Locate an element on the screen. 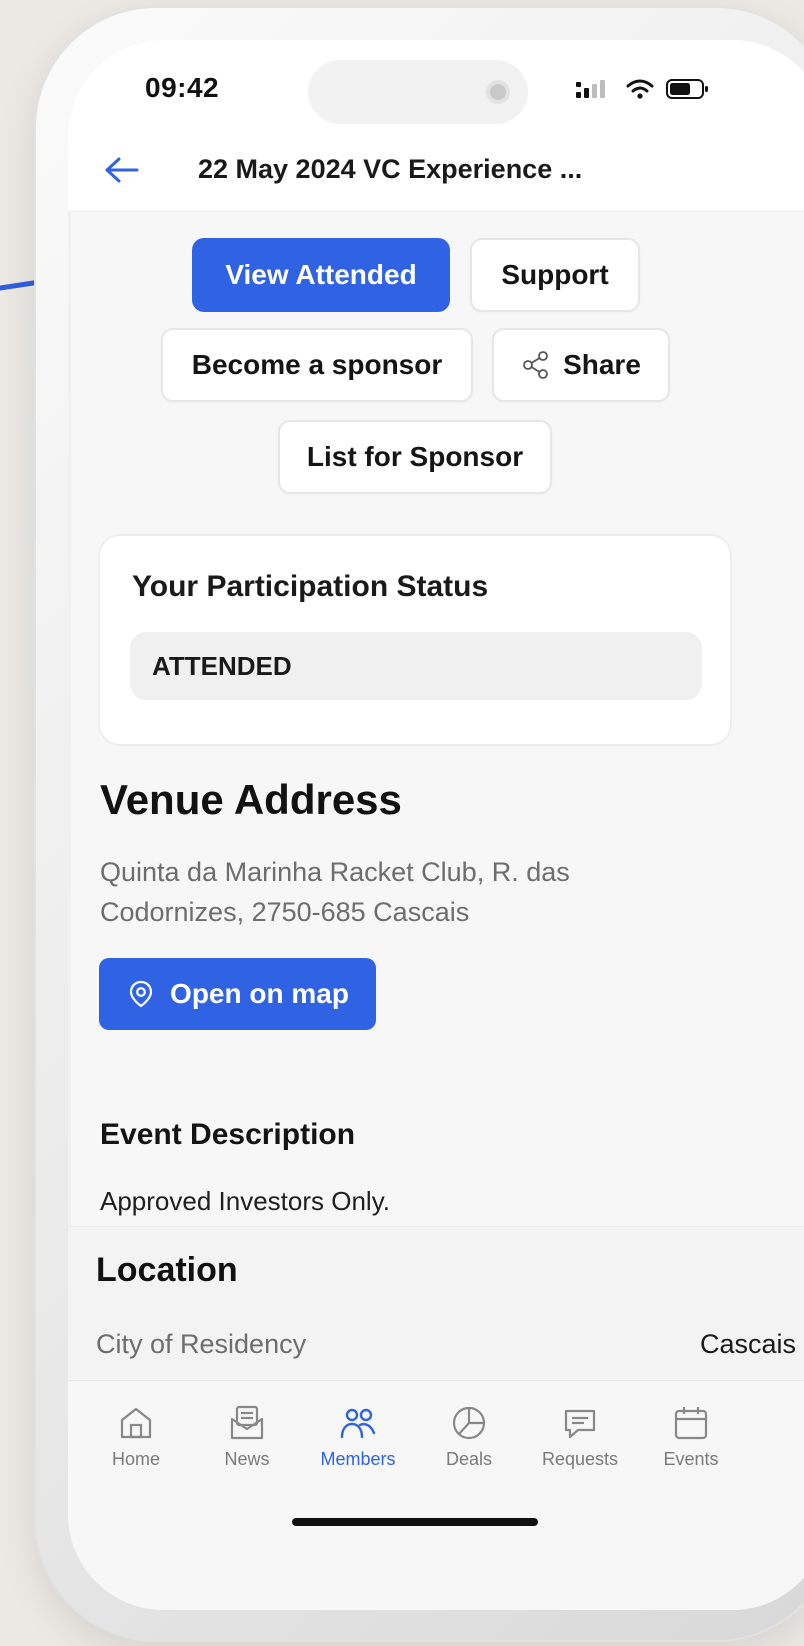 The image size is (804, 1646). share-button: Share is located at coordinates (581, 365).